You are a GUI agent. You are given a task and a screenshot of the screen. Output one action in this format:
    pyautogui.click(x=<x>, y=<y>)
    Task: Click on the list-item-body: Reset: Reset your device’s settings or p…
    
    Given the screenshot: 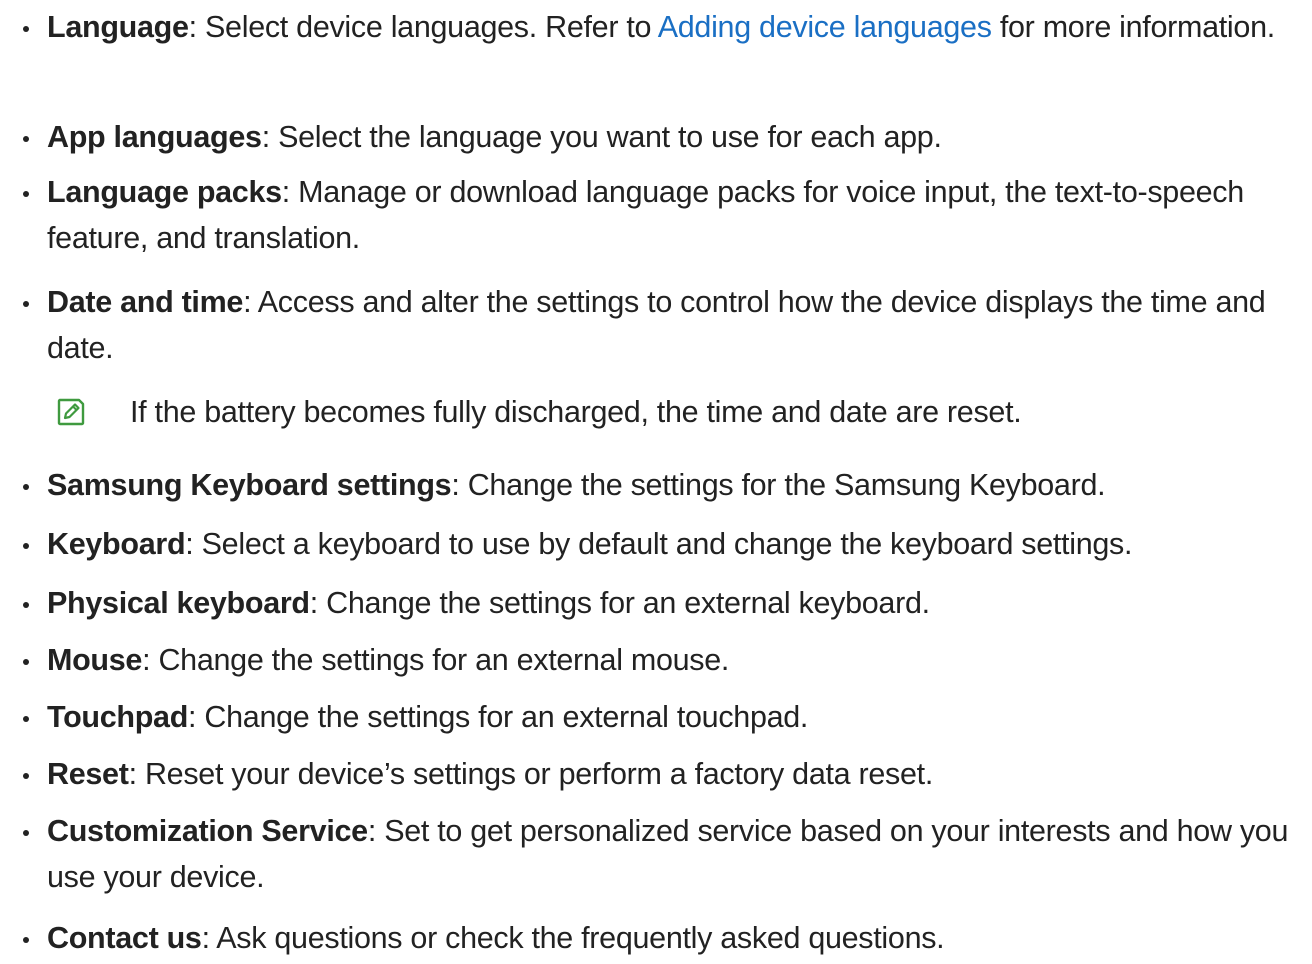 What is the action you would take?
    pyautogui.click(x=678, y=774)
    